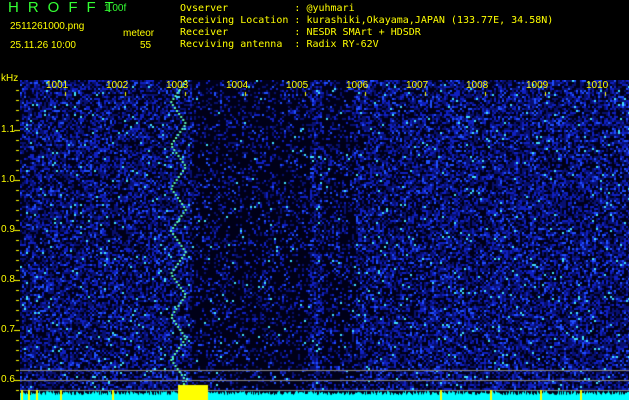 This screenshot has width=629, height=400. Describe the element at coordinates (342, 44) in the screenshot. I see `info-value: Radix RY-62V` at that location.